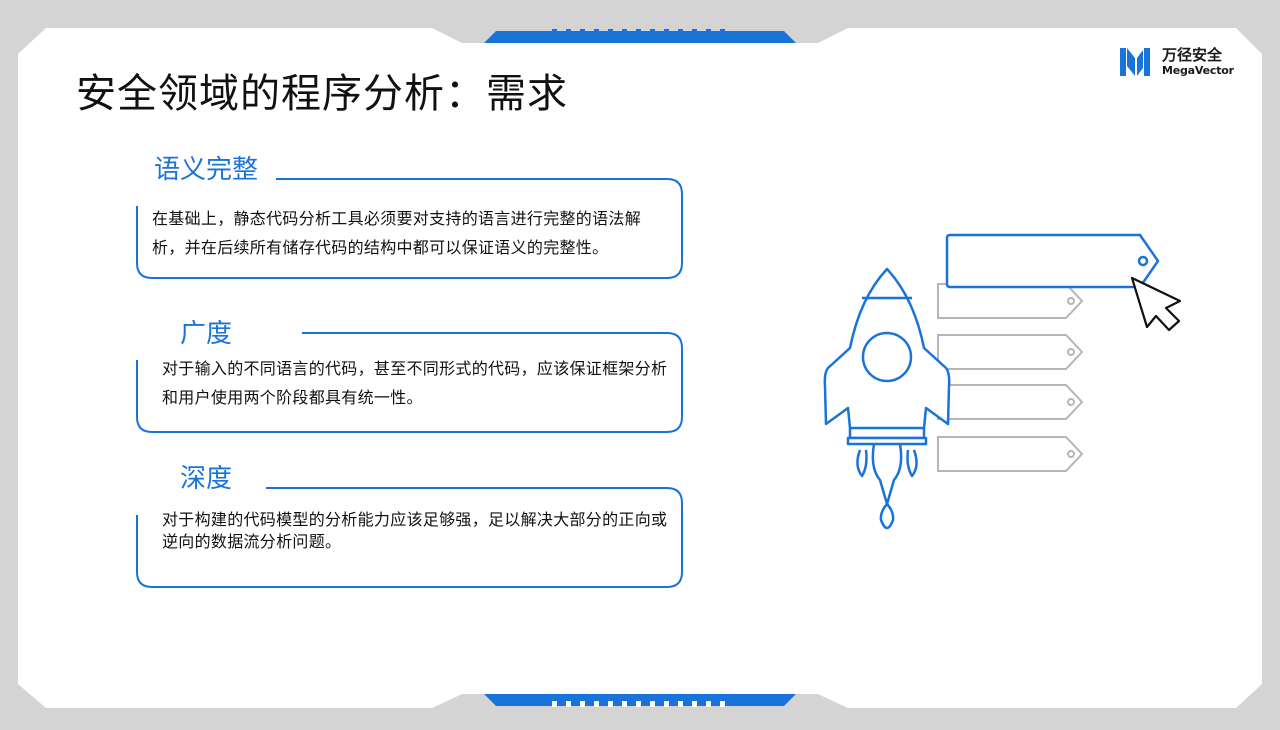  What do you see at coordinates (887, 398) in the screenshot?
I see `rocket-icon` at bounding box center [887, 398].